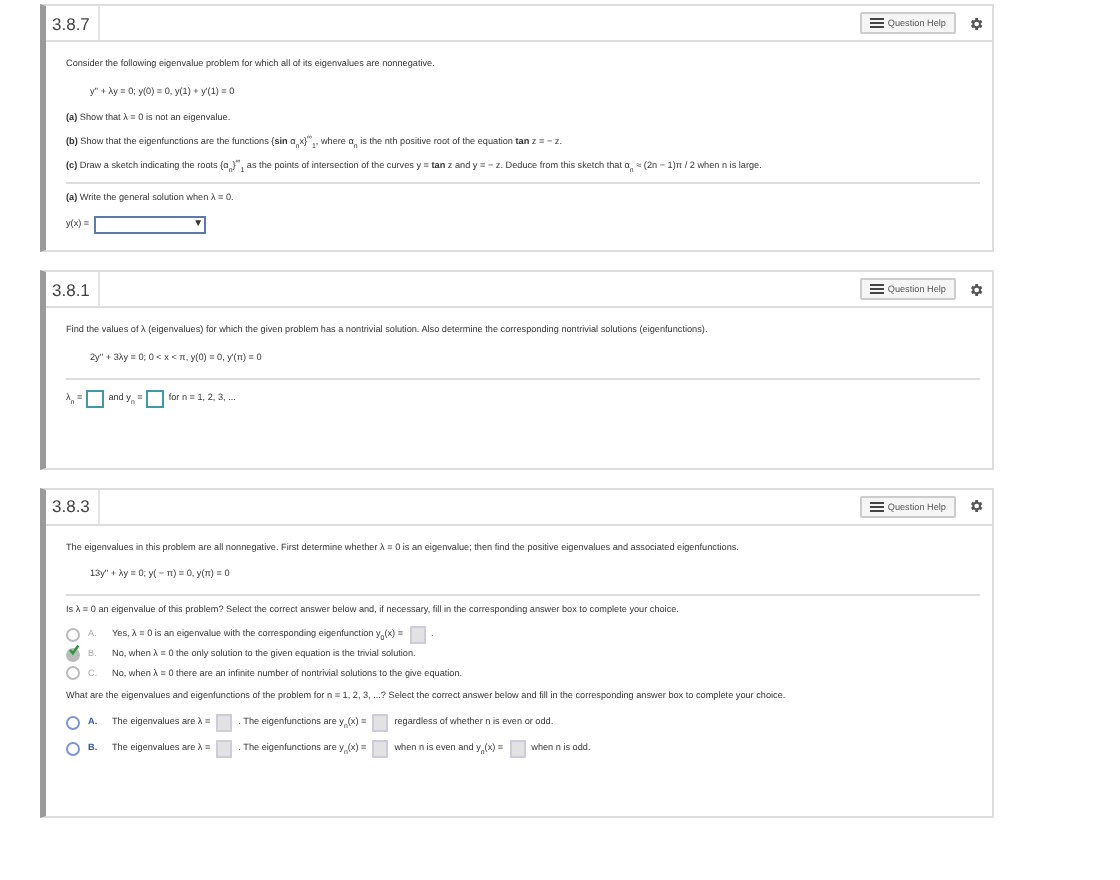 This screenshot has height=880, width=1120. Describe the element at coordinates (73, 23) in the screenshot. I see `question-number: 3.8.7` at that location.